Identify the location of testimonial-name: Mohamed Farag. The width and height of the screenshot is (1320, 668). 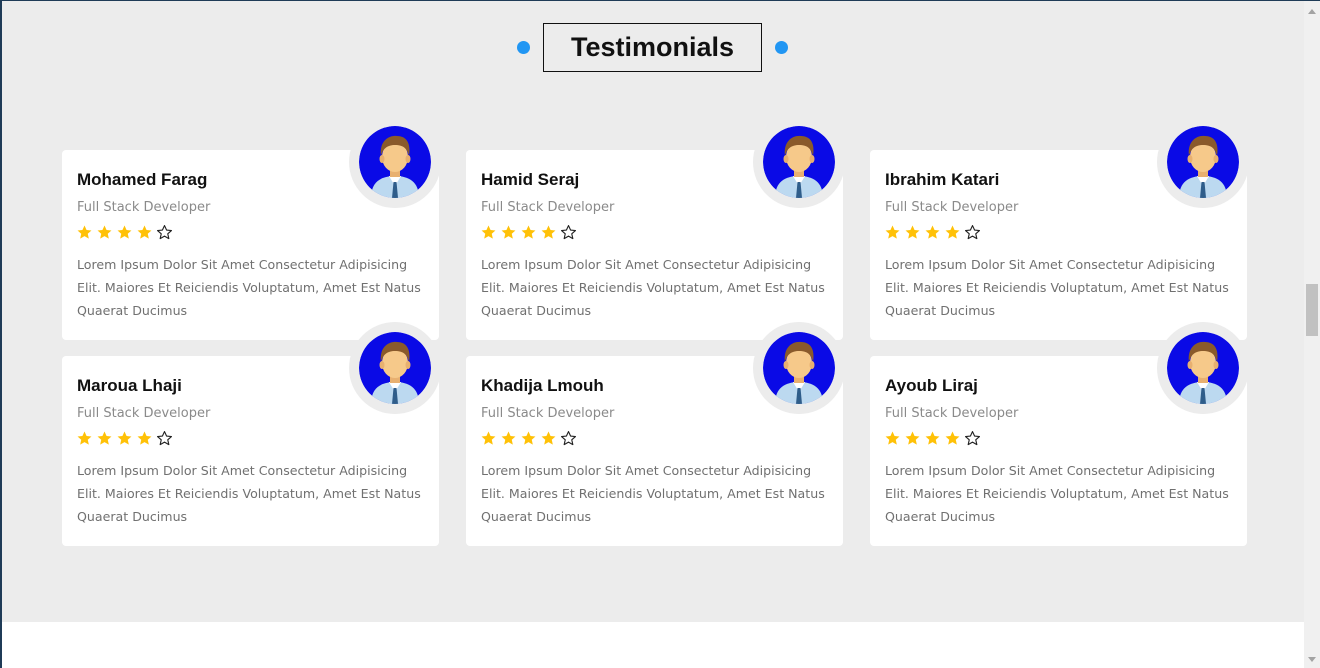
(142, 179).